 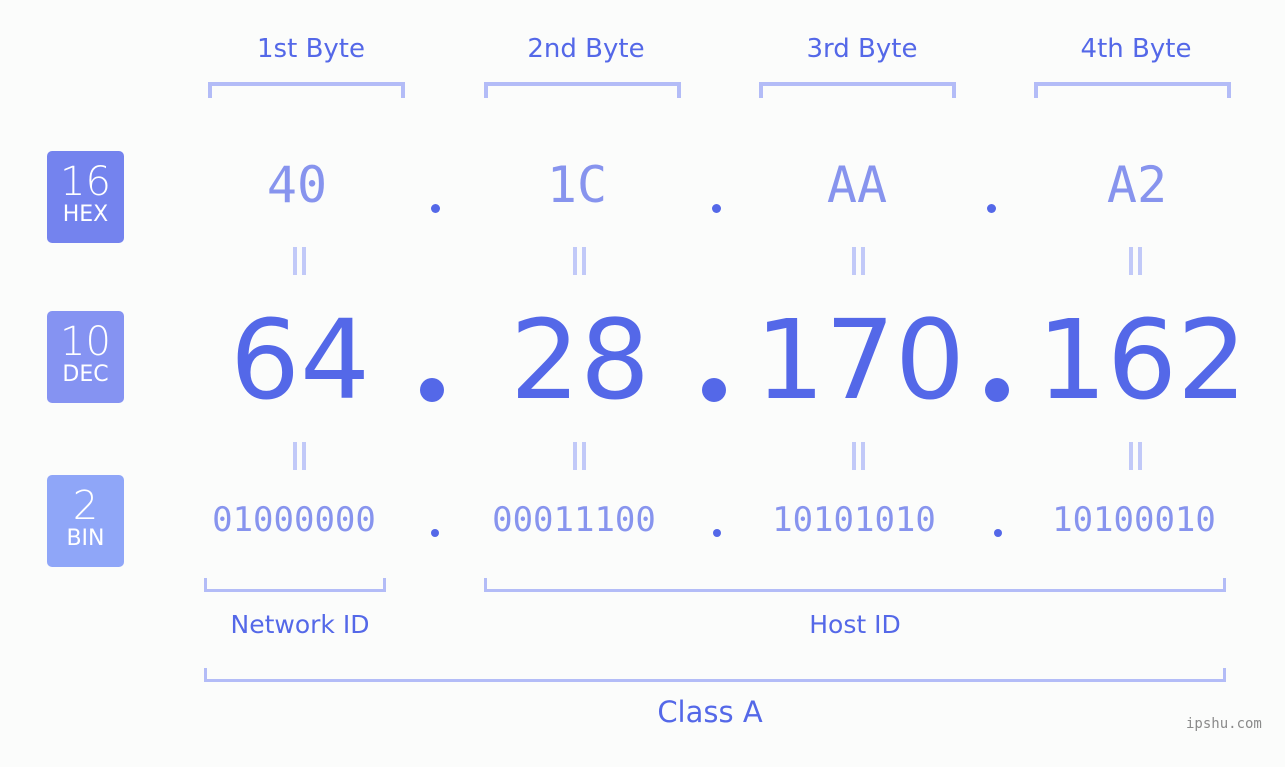 What do you see at coordinates (854, 520) in the screenshot?
I see `bin-value-3: 10101010` at bounding box center [854, 520].